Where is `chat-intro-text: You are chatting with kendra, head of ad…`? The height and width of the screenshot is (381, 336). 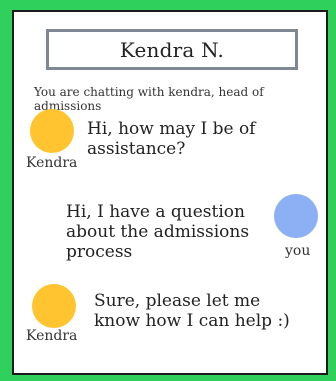
chat-intro-text: You are chatting with kendra, head of ad… is located at coordinates (149, 99).